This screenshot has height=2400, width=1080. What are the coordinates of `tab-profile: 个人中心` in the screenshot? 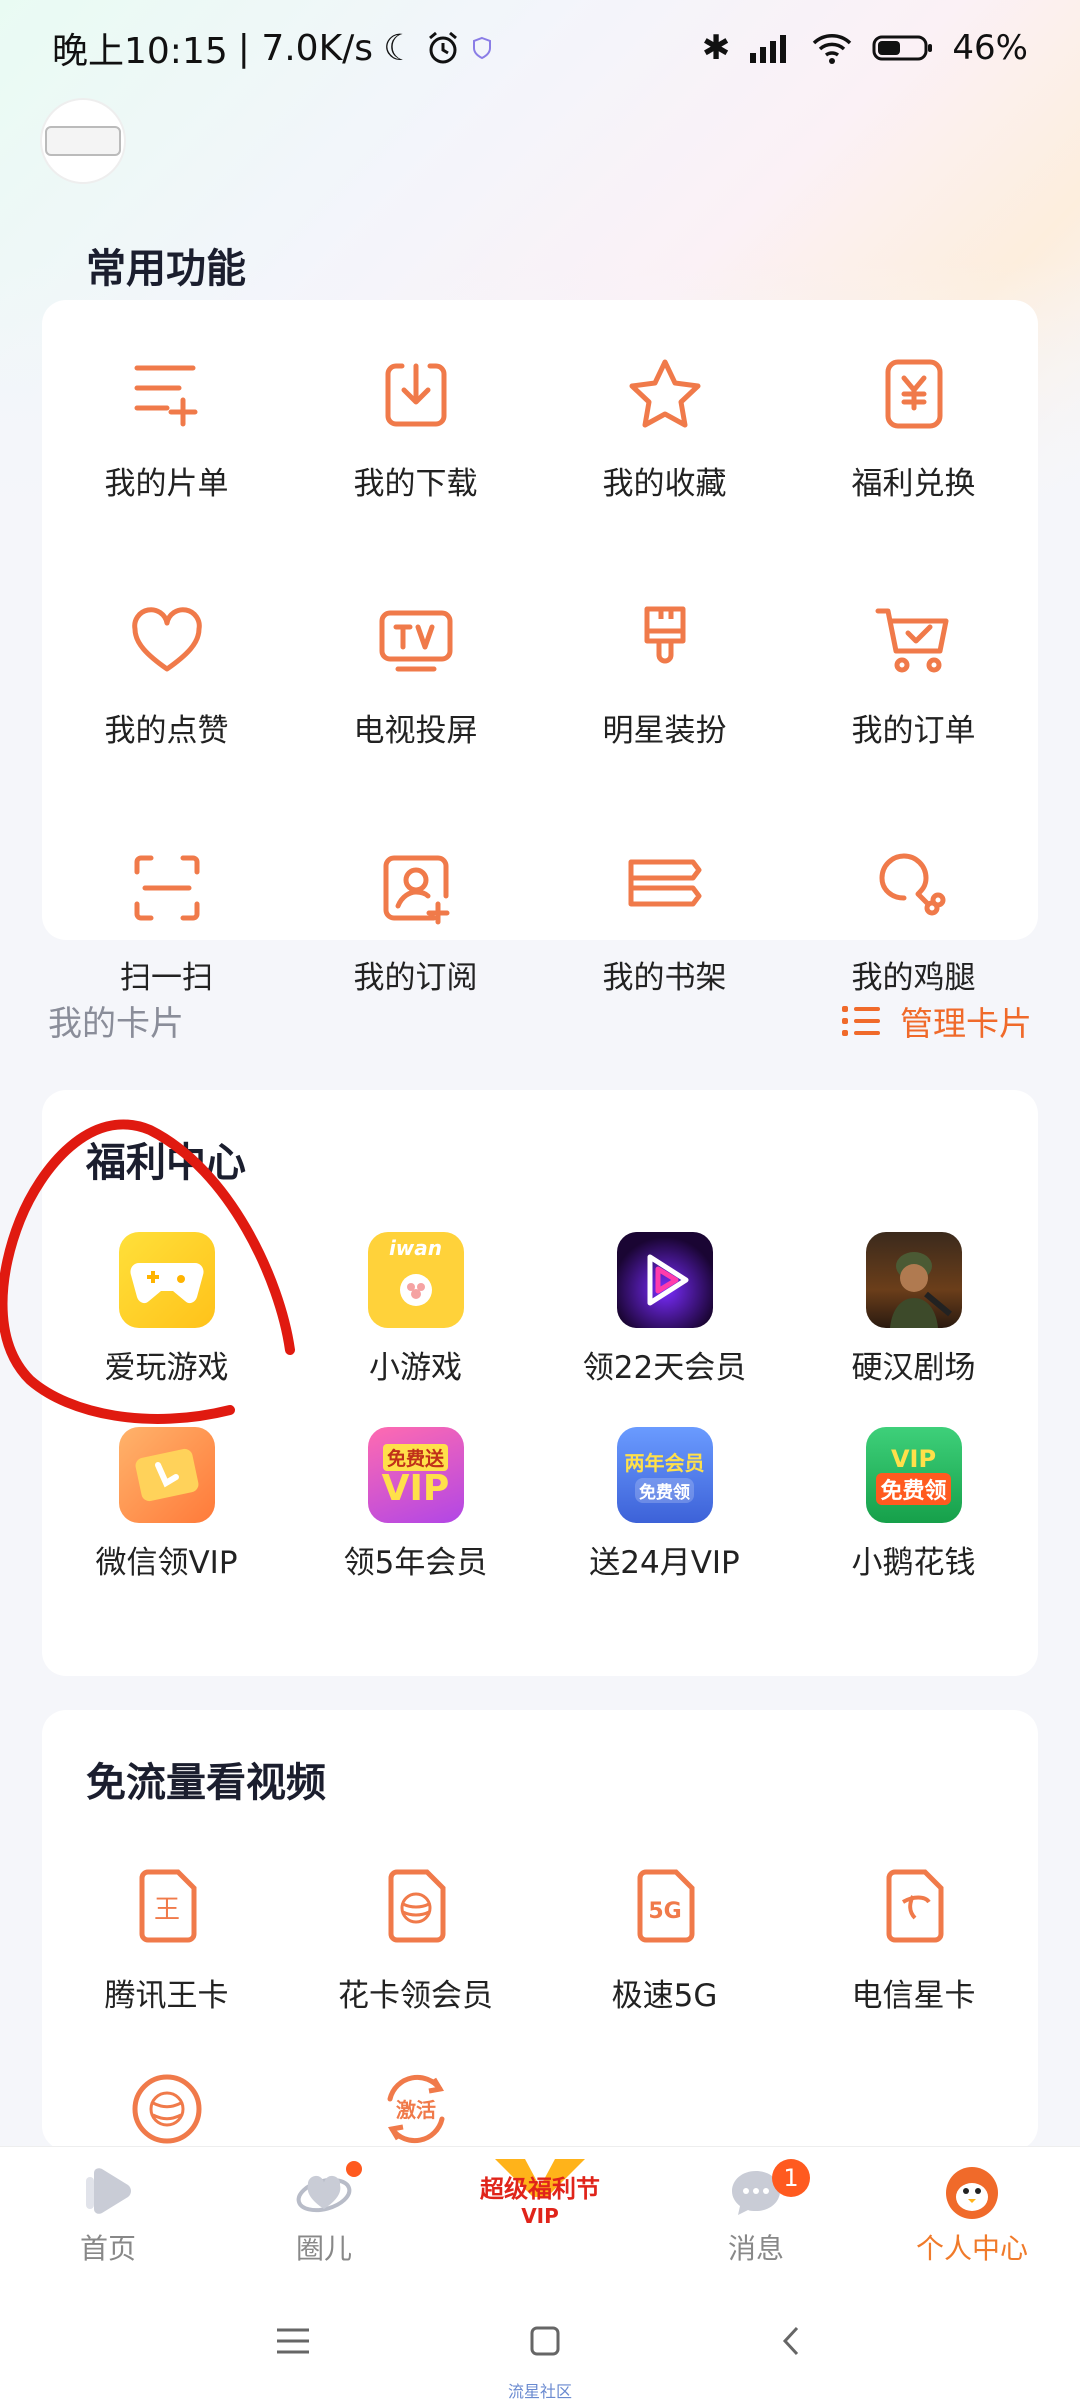 It's located at (972, 2214).